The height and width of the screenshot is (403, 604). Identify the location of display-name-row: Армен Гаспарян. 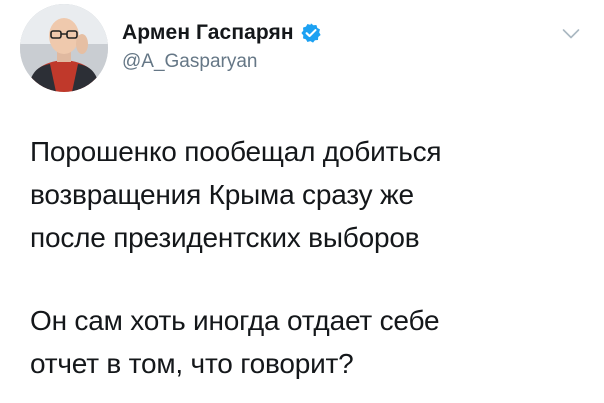
(222, 33).